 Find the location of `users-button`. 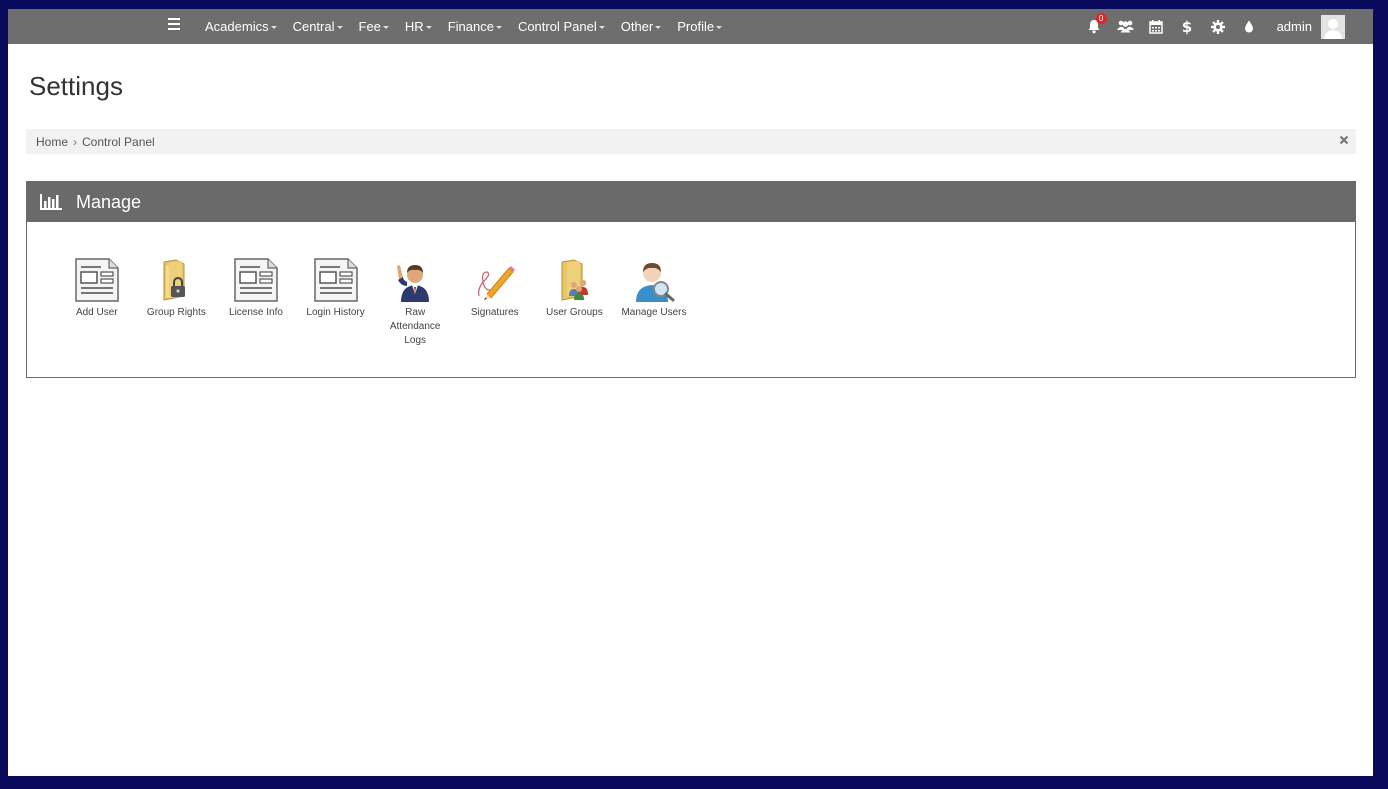

users-button is located at coordinates (1125, 26).